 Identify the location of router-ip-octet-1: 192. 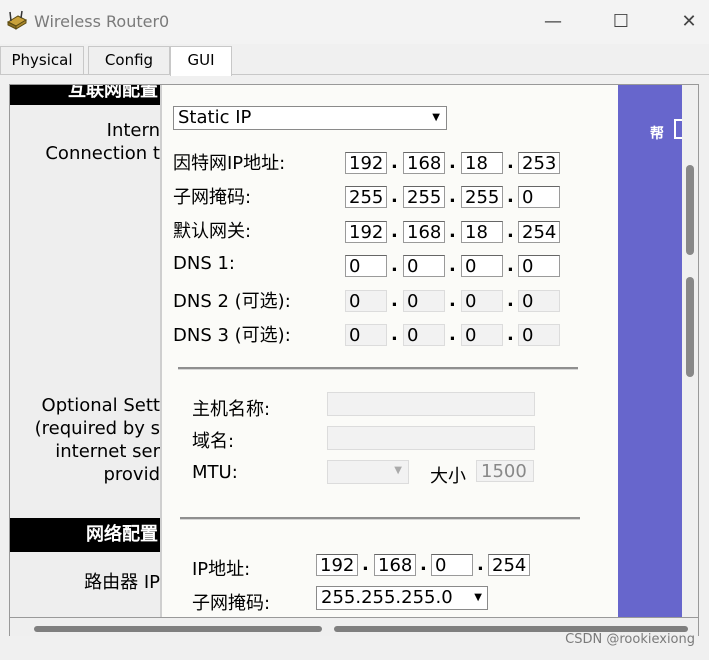
(337, 565).